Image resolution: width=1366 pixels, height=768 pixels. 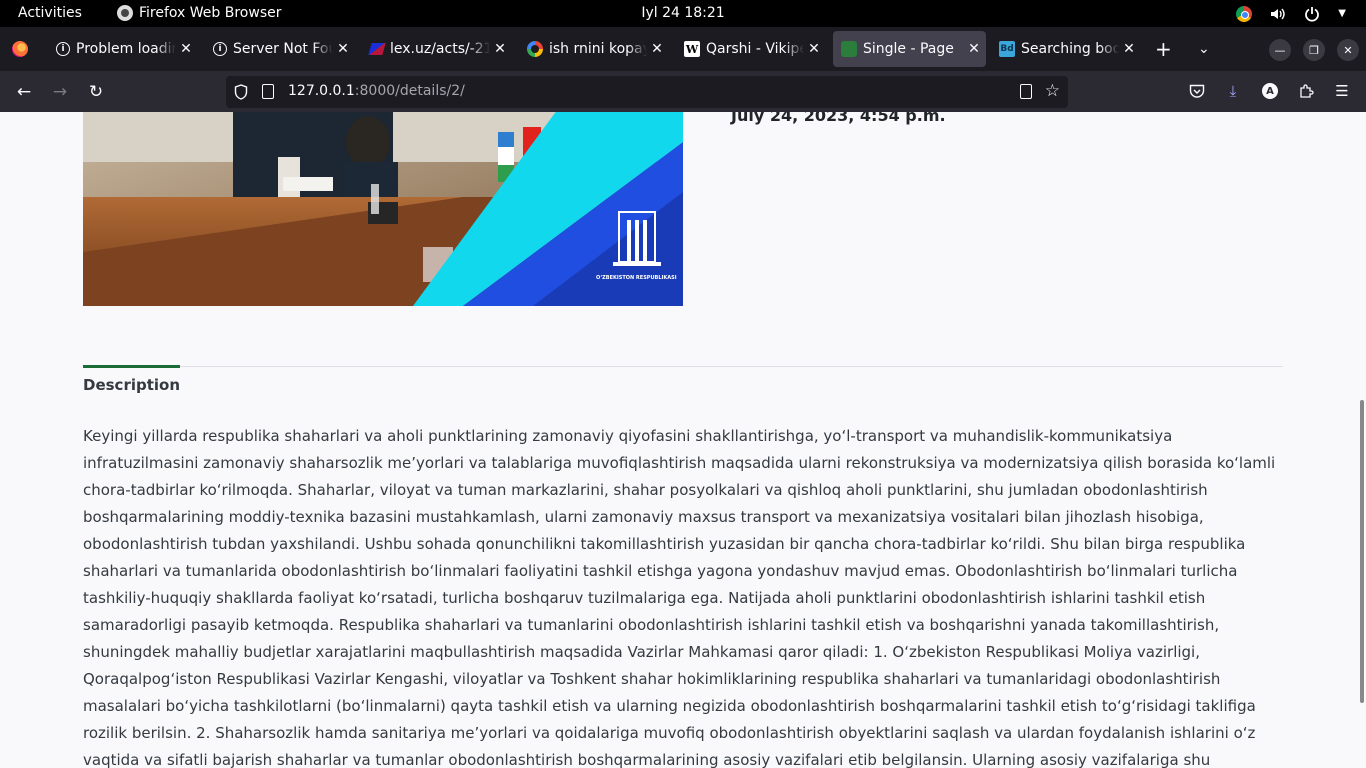 What do you see at coordinates (1244, 13) in the screenshot?
I see `chrome-icon` at bounding box center [1244, 13].